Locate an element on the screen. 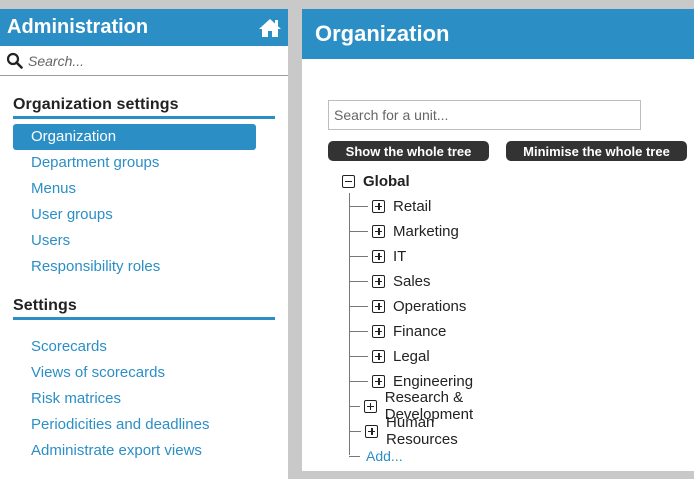 The height and width of the screenshot is (479, 694). tree-node-label: Engineering is located at coordinates (433, 381).